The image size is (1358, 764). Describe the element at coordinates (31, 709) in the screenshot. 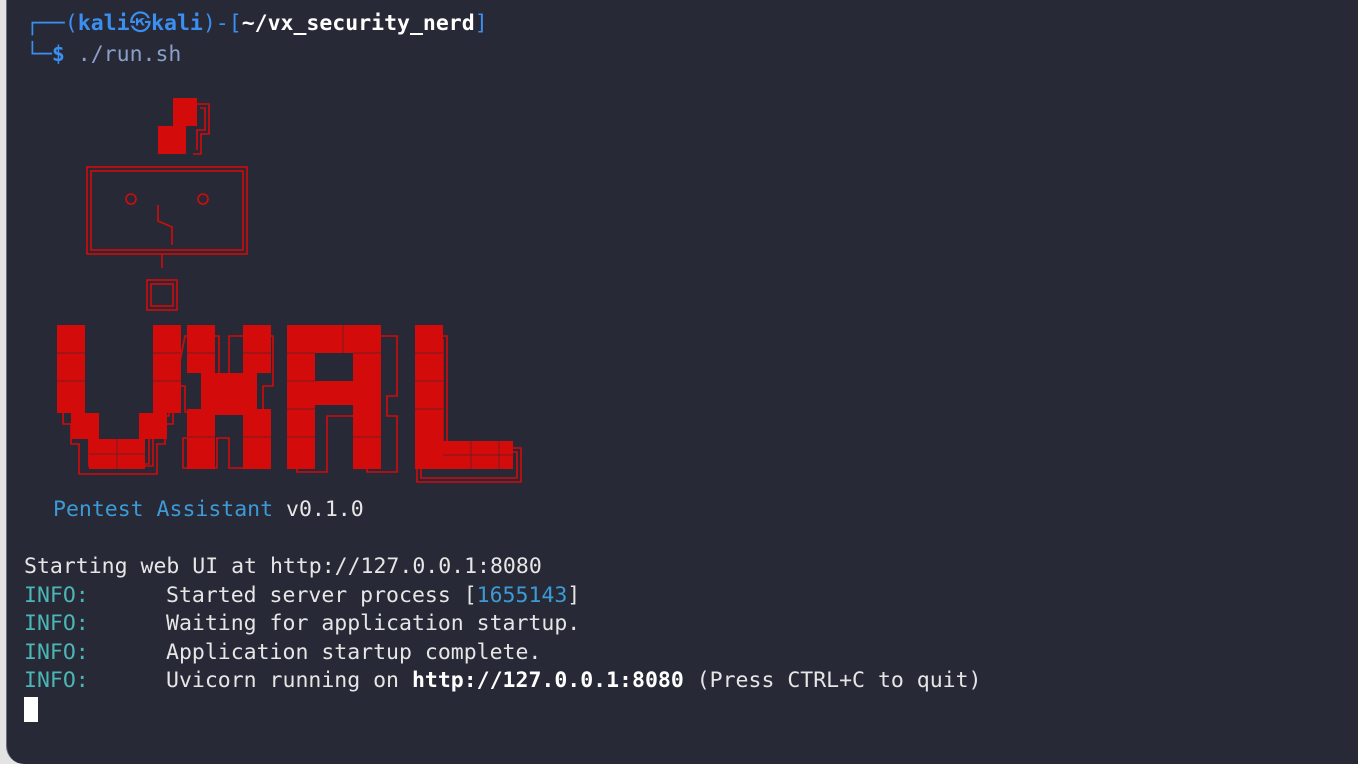

I see `terminal-cursor` at that location.